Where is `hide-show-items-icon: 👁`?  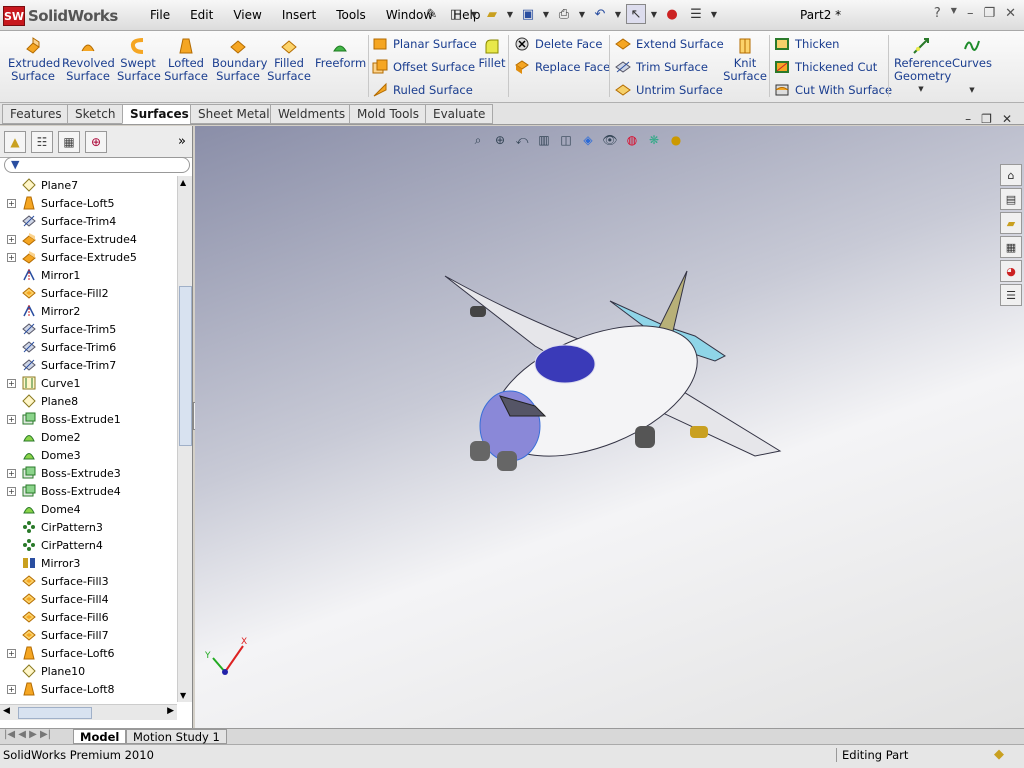 hide-show-items-icon: 👁 is located at coordinates (610, 140).